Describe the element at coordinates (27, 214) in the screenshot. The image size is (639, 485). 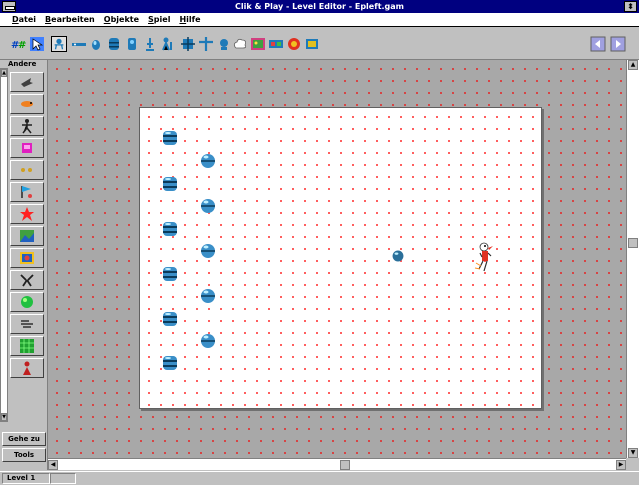
I see `star-icon` at that location.